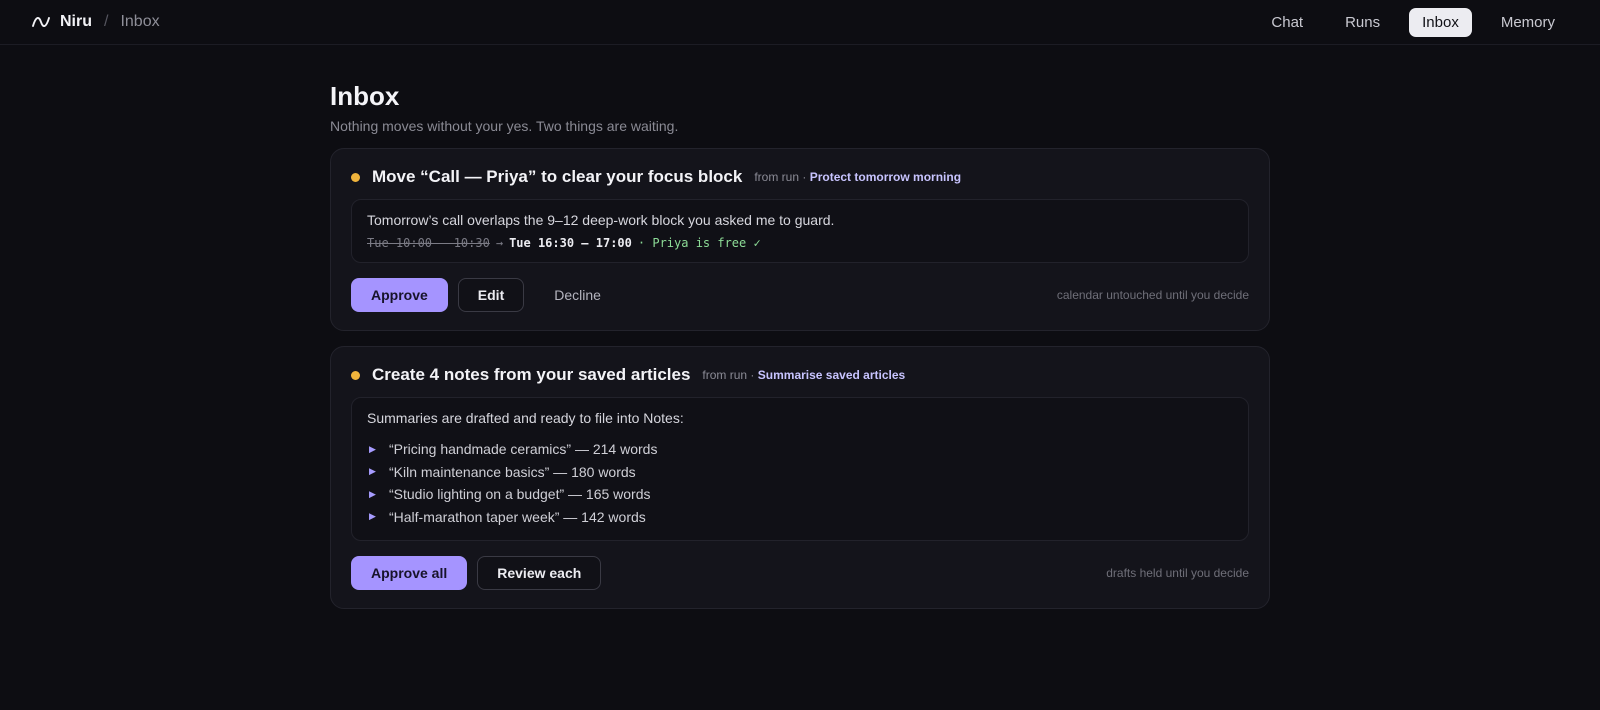 This screenshot has height=710, width=1600. I want to click on availability-note: · Priya is free ✓, so click(699, 243).